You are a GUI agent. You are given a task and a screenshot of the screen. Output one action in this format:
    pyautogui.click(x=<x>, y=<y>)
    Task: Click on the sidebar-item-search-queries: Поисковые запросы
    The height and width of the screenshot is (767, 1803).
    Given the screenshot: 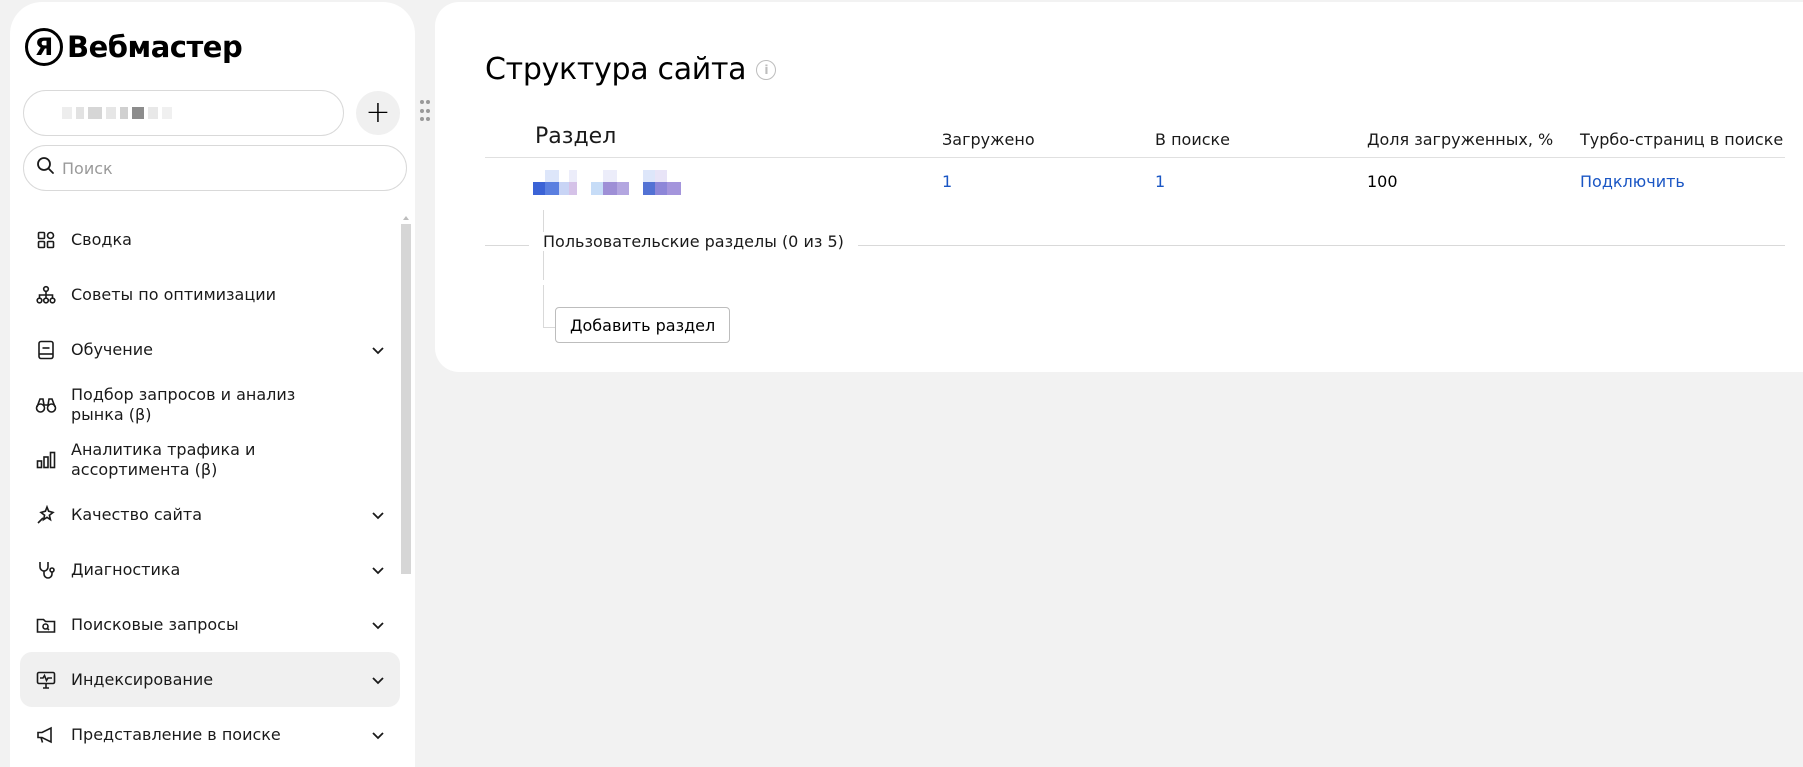 What is the action you would take?
    pyautogui.click(x=210, y=624)
    